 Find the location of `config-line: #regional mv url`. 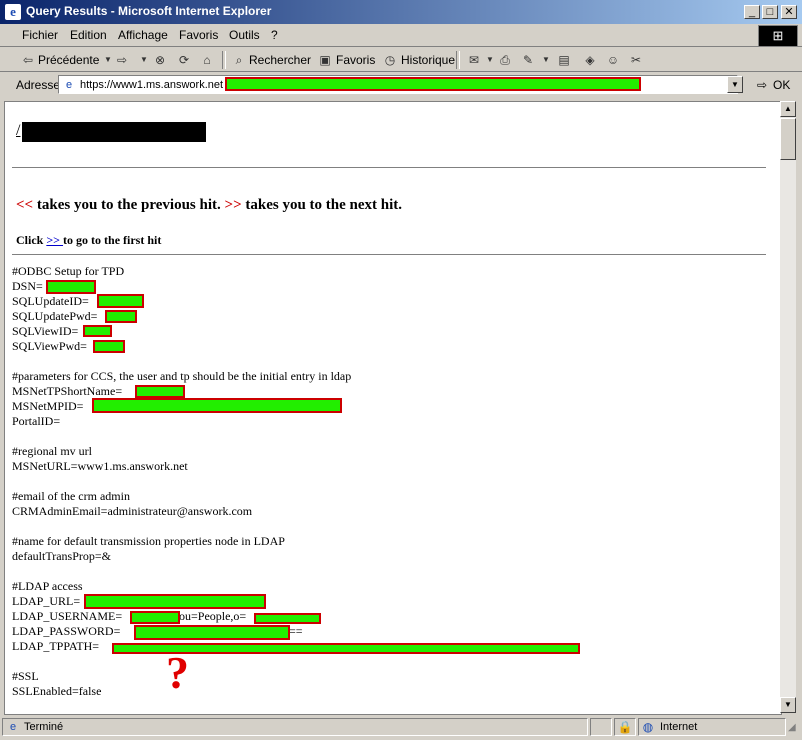

config-line: #regional mv url is located at coordinates (52, 451).